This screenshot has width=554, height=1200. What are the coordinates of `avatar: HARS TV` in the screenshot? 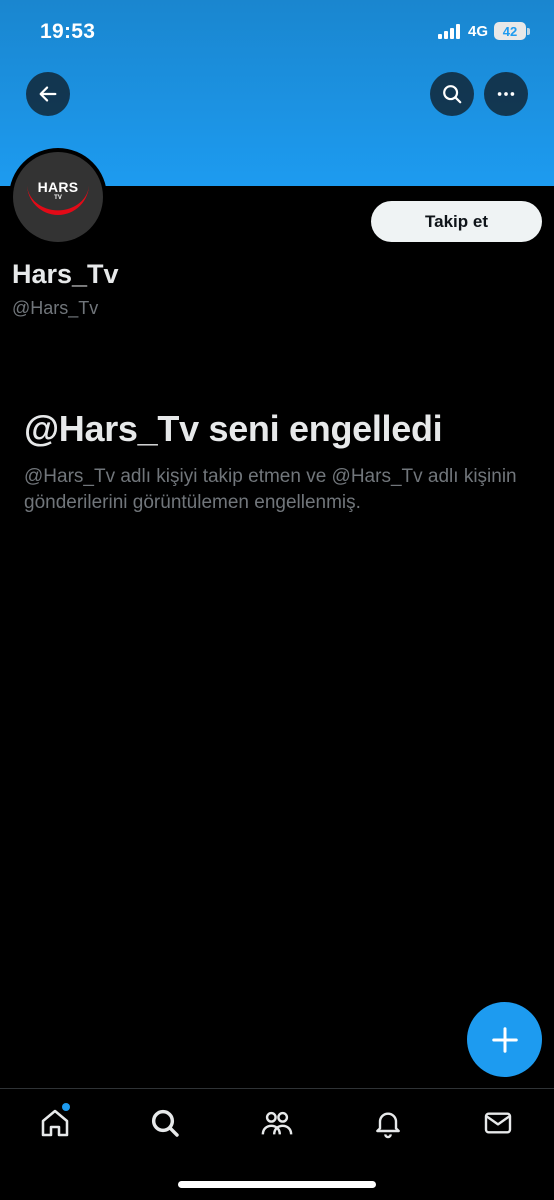 It's located at (58, 197).